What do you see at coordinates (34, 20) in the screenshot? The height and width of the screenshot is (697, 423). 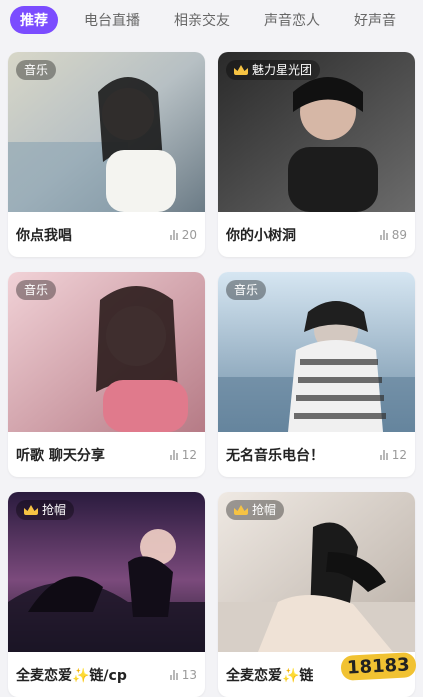 I see `tab-recommend: 推荐` at bounding box center [34, 20].